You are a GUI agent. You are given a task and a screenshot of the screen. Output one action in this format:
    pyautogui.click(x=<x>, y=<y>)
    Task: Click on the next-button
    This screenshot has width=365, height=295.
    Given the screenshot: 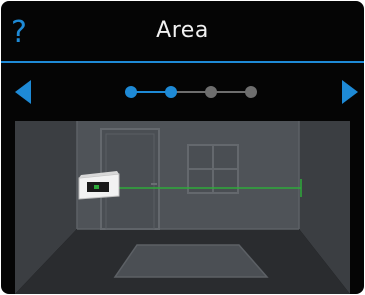 What is the action you would take?
    pyautogui.click(x=349, y=92)
    